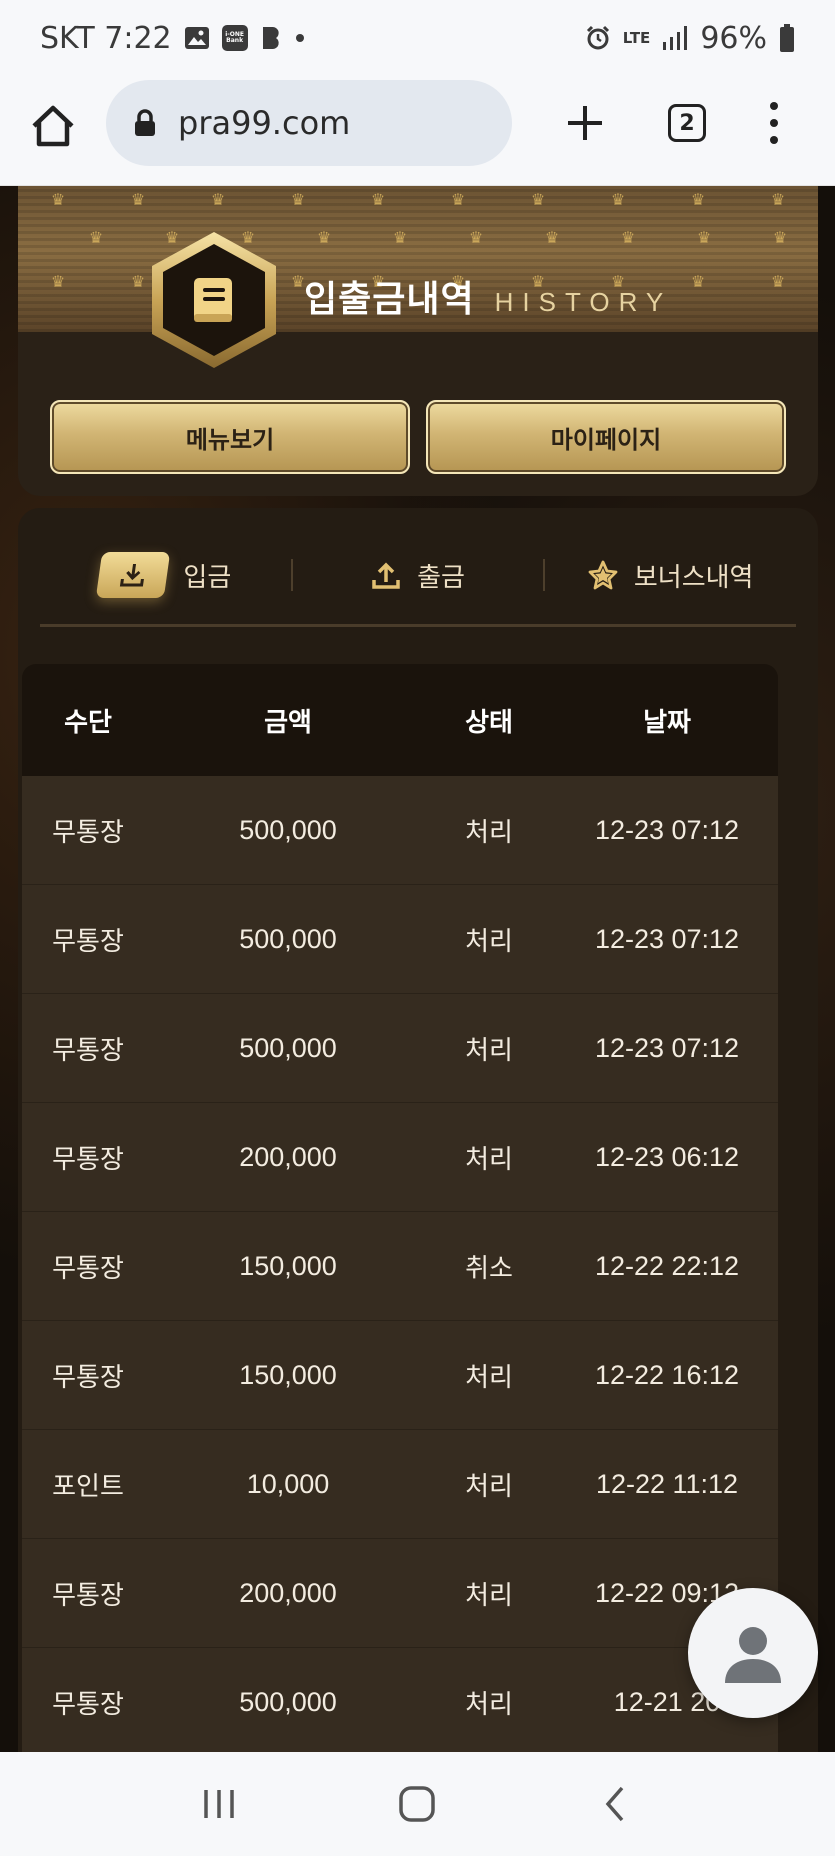  I want to click on cell-date: 12-22 22:12, so click(667, 1265).